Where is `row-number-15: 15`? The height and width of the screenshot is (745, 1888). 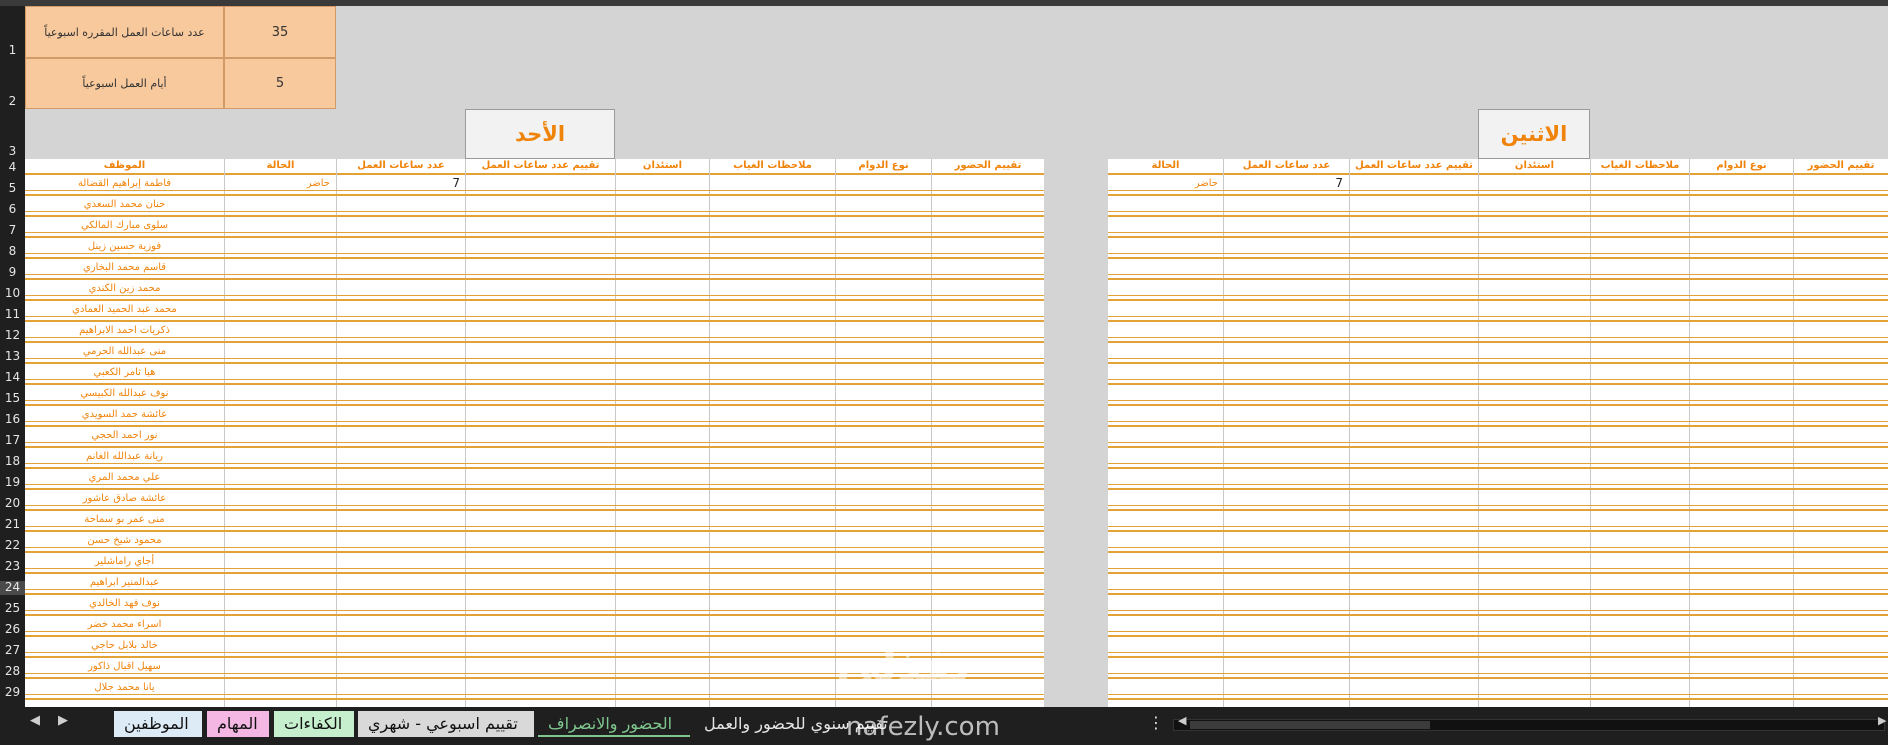
row-number-15: 15 is located at coordinates (12, 399).